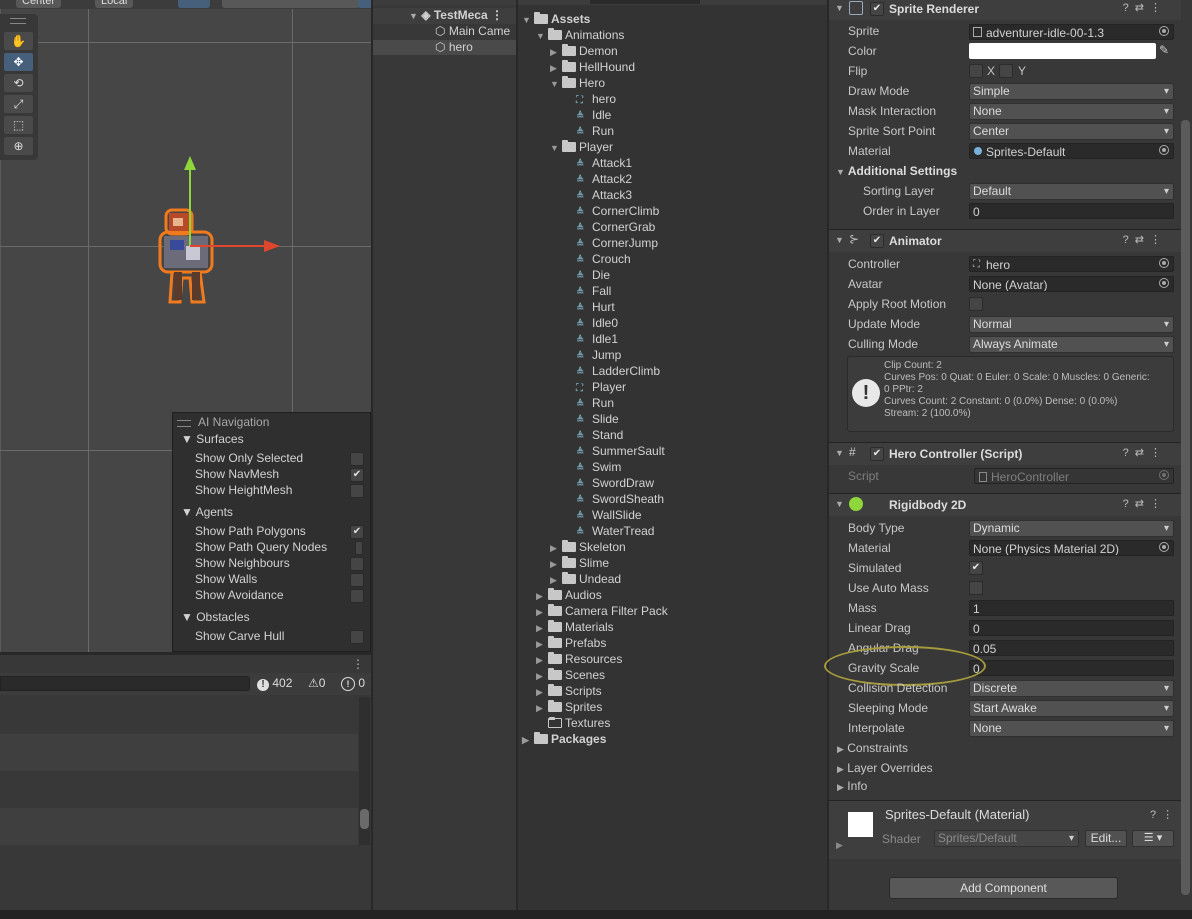 Image resolution: width=1192 pixels, height=919 pixels. What do you see at coordinates (248, 4) in the screenshot?
I see `grid-snap-button` at bounding box center [248, 4].